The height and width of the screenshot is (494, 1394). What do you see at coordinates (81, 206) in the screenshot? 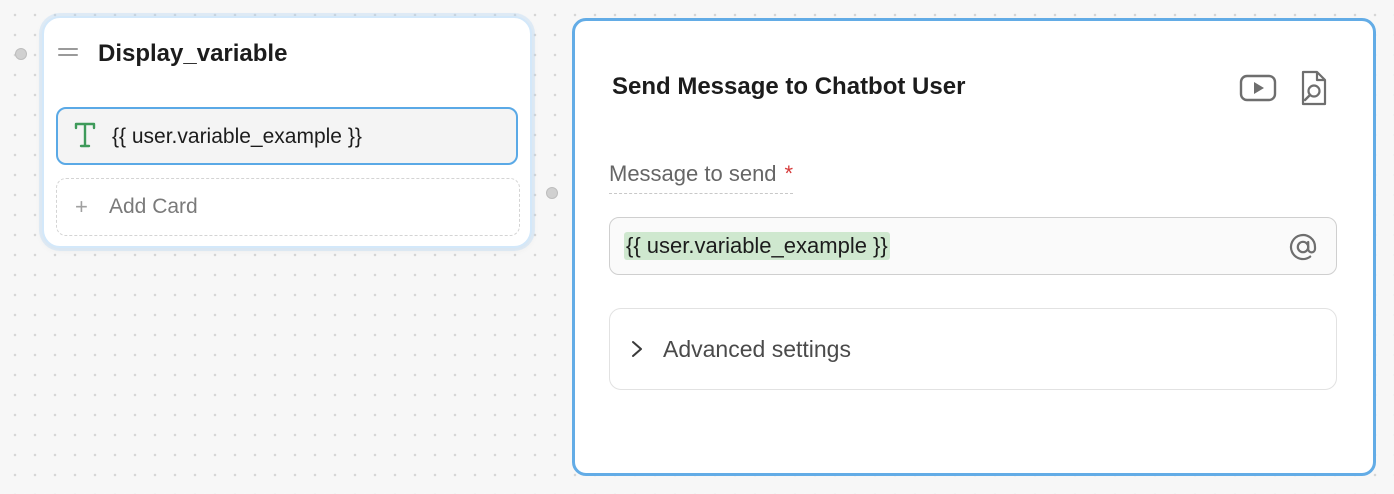
I see `plus-icon: +` at bounding box center [81, 206].